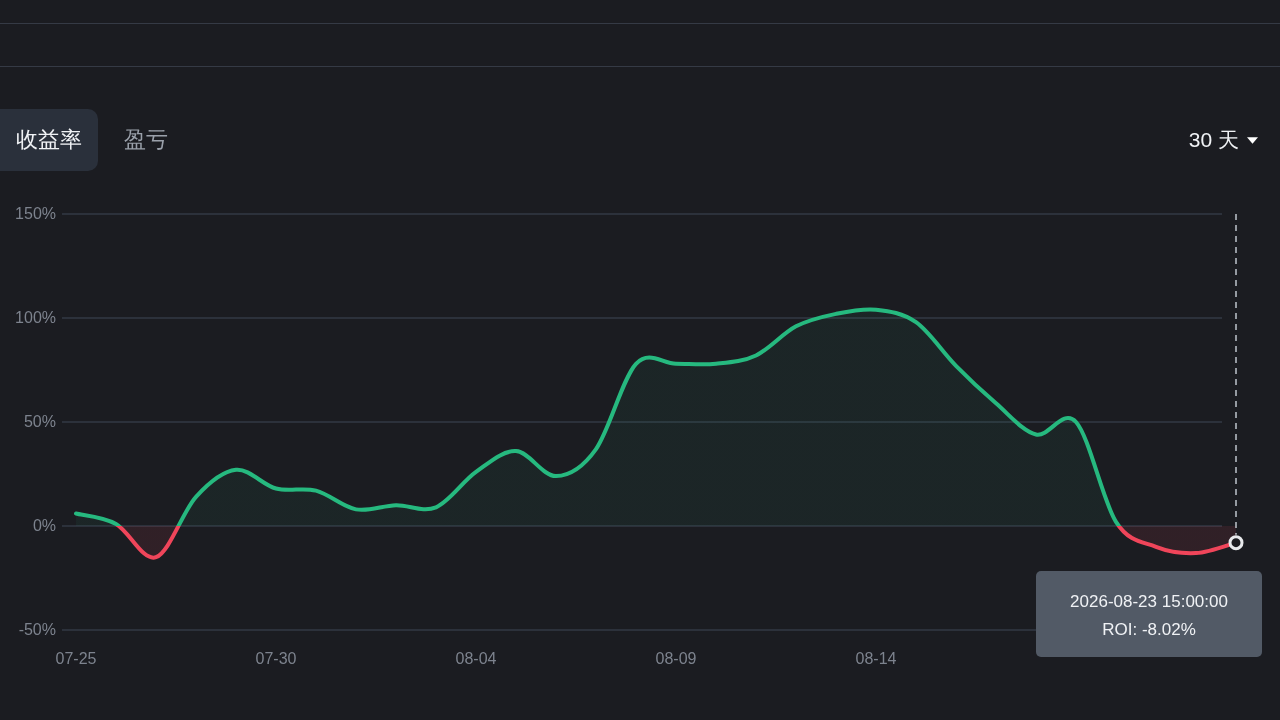  What do you see at coordinates (37, 629) in the screenshot?
I see `y-axis-label: -50%` at bounding box center [37, 629].